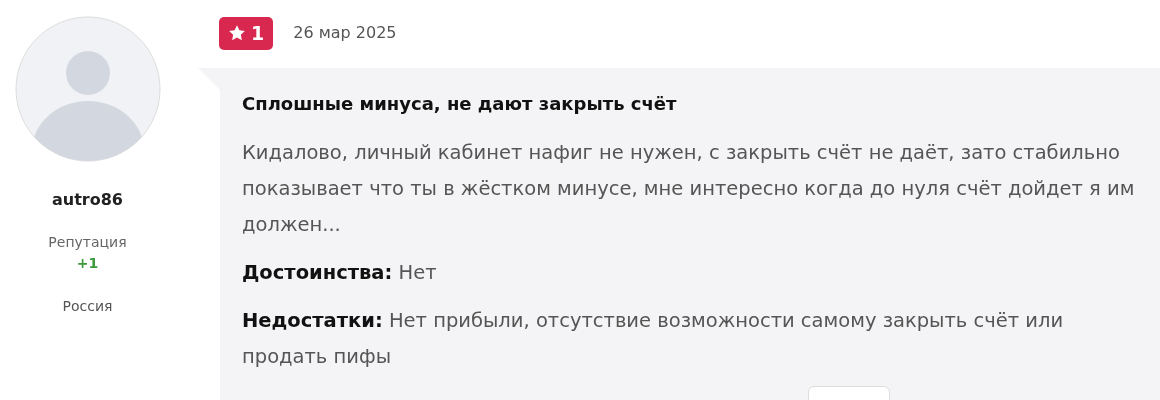  Describe the element at coordinates (460, 104) in the screenshot. I see `review-title: Сплошные минуса, не дают закрыть счёт` at that location.